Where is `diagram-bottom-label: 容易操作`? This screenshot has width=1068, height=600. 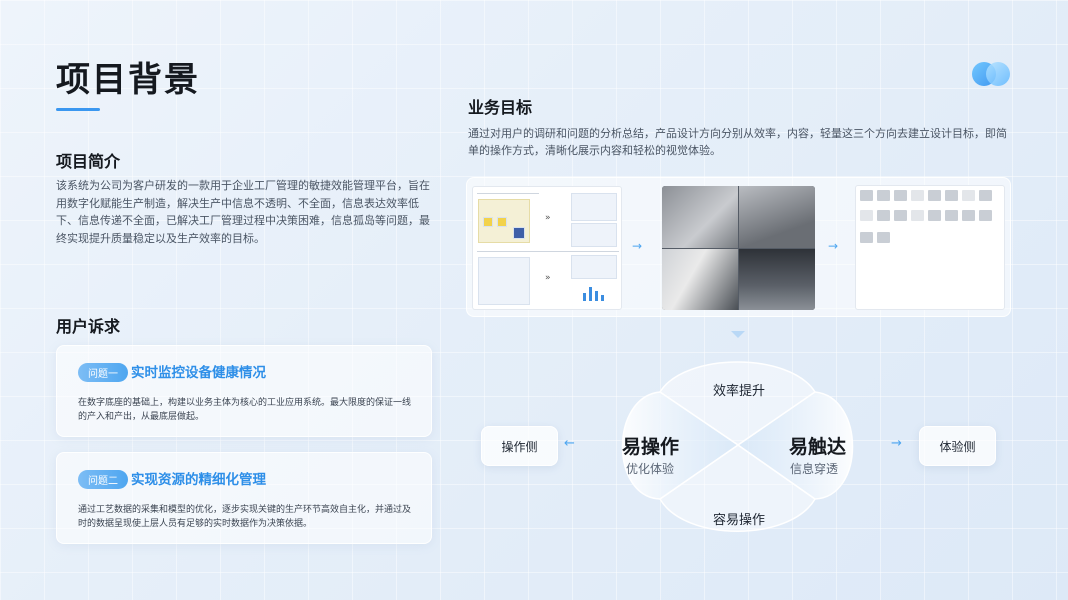 diagram-bottom-label: 容易操作 is located at coordinates (739, 520).